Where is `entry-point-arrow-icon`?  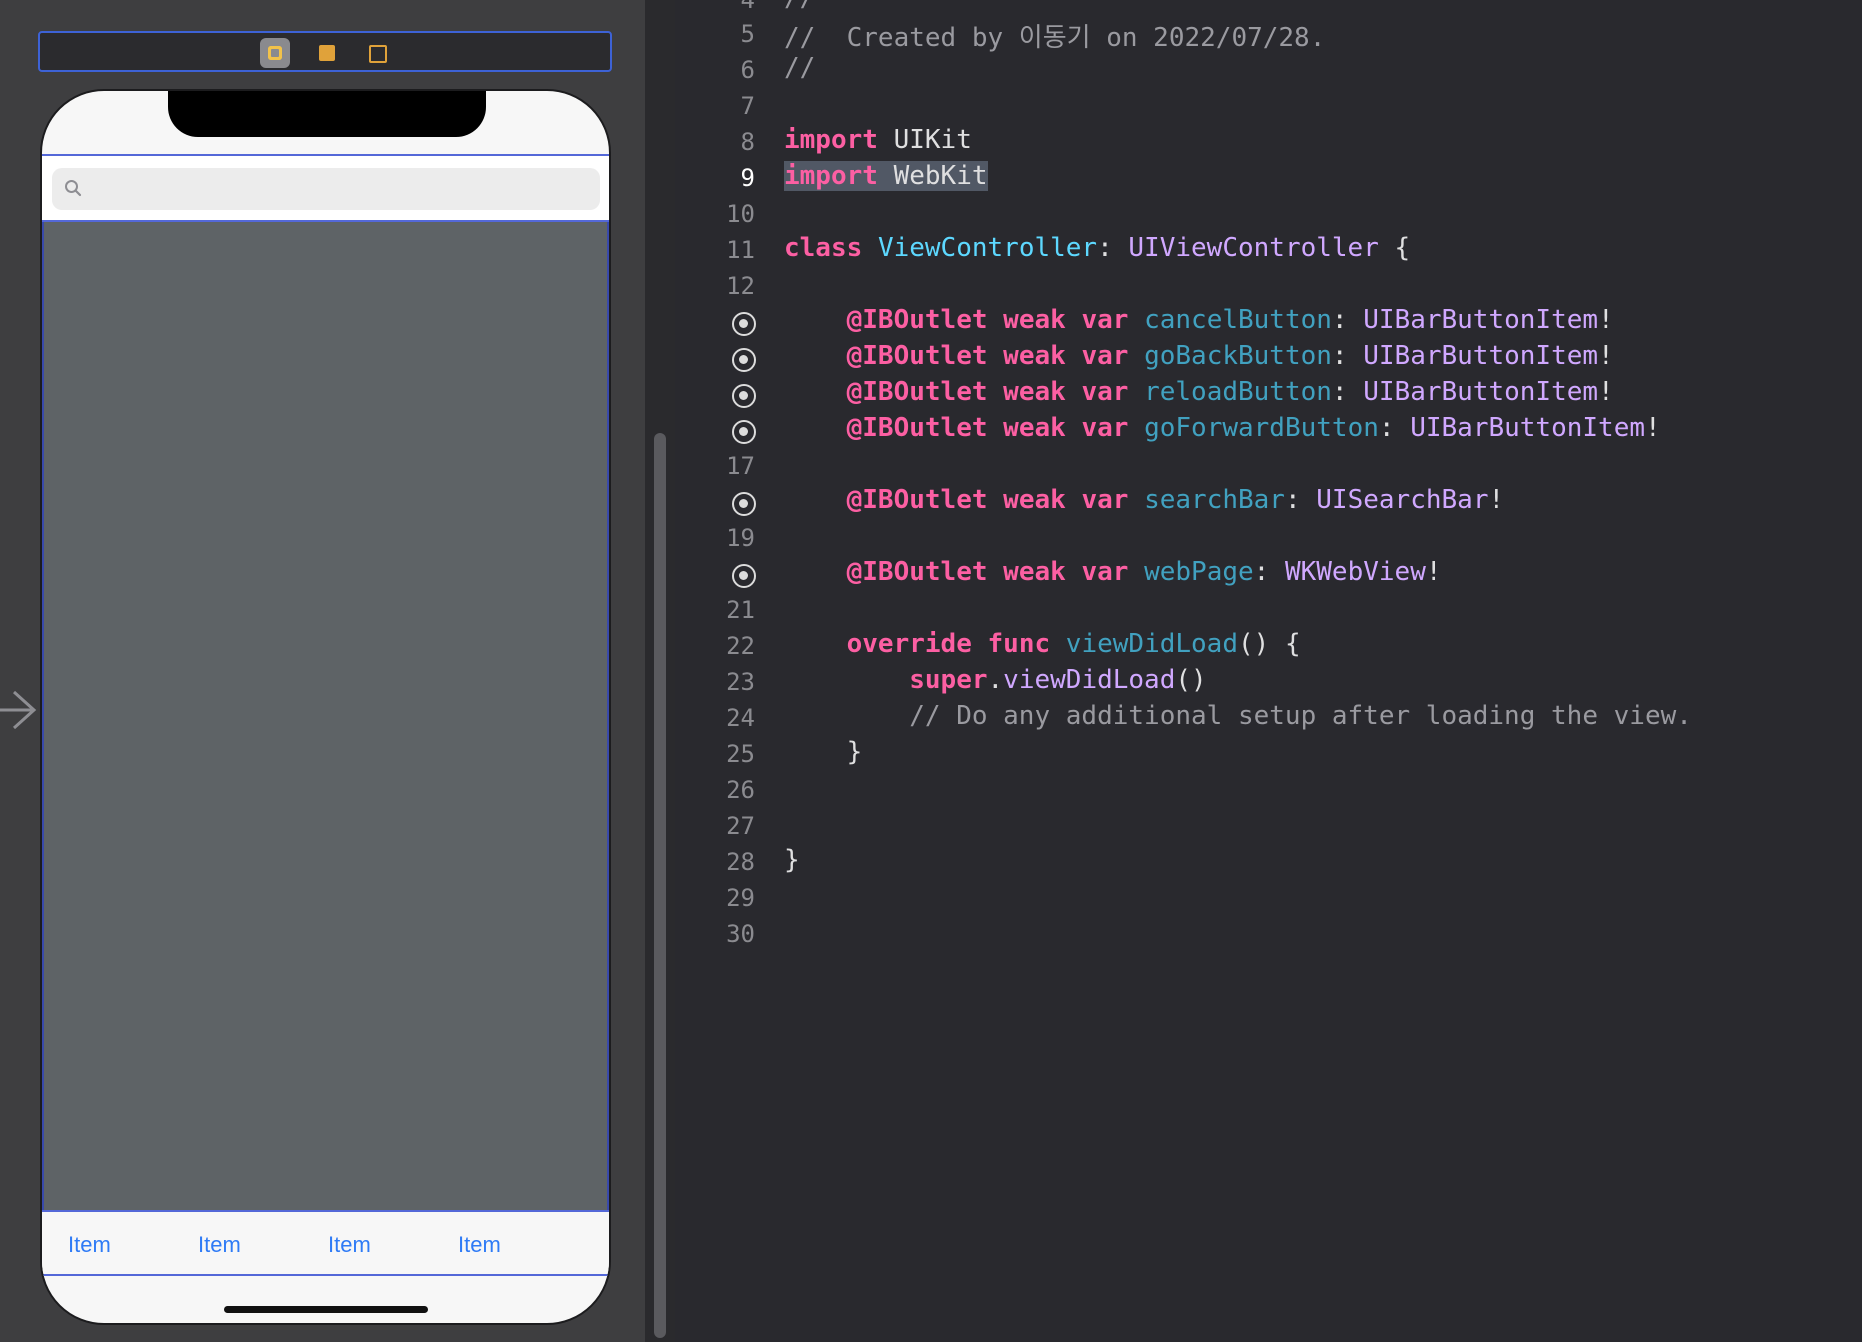 entry-point-arrow-icon is located at coordinates (20, 710).